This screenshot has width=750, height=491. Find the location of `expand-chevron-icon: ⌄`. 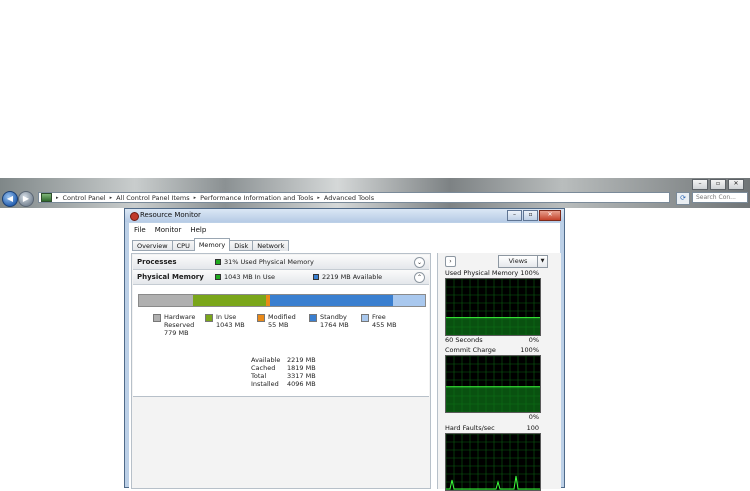

expand-chevron-icon: ⌄ is located at coordinates (419, 262).